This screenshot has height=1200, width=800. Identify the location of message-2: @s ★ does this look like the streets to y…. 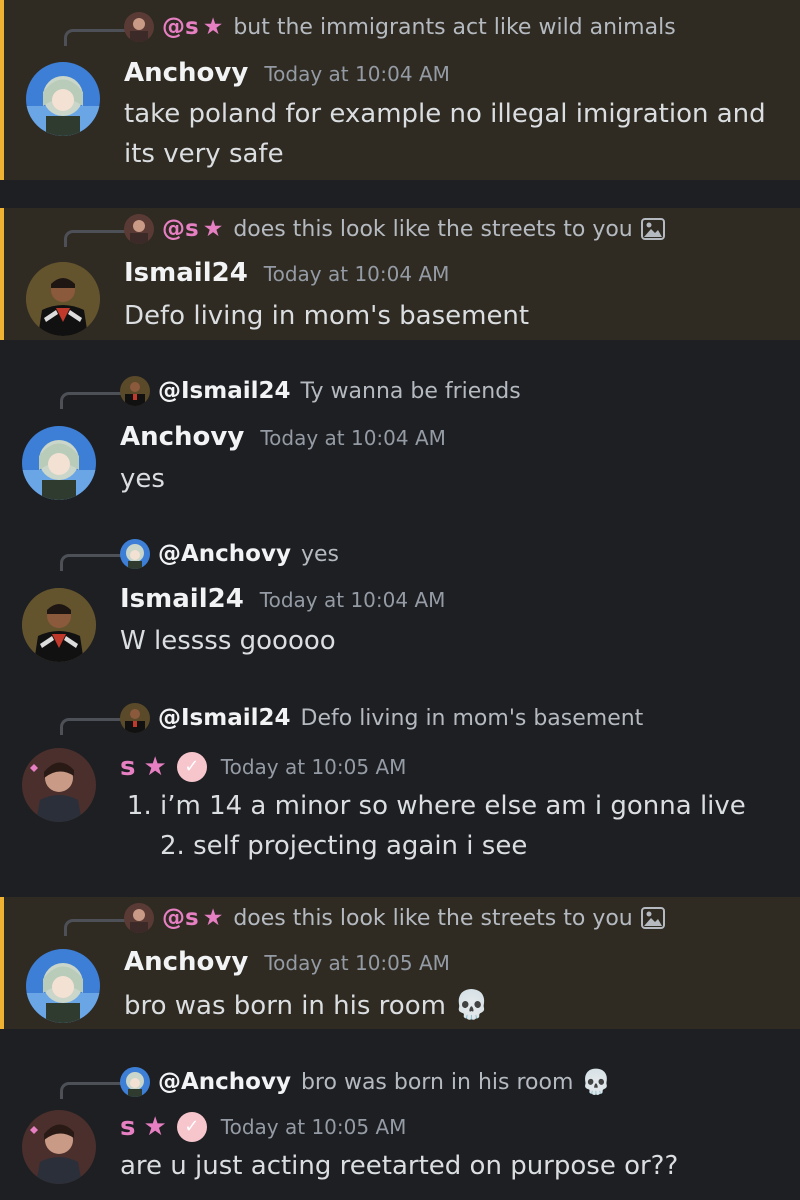
(400, 274).